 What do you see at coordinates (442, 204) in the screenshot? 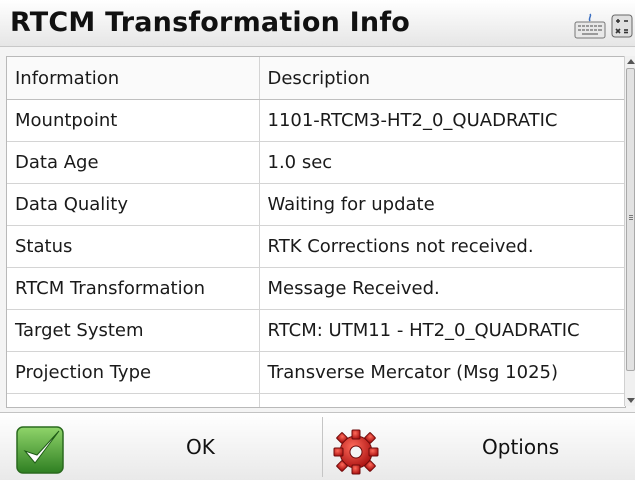
I see `row-value: Waiting for update` at bounding box center [442, 204].